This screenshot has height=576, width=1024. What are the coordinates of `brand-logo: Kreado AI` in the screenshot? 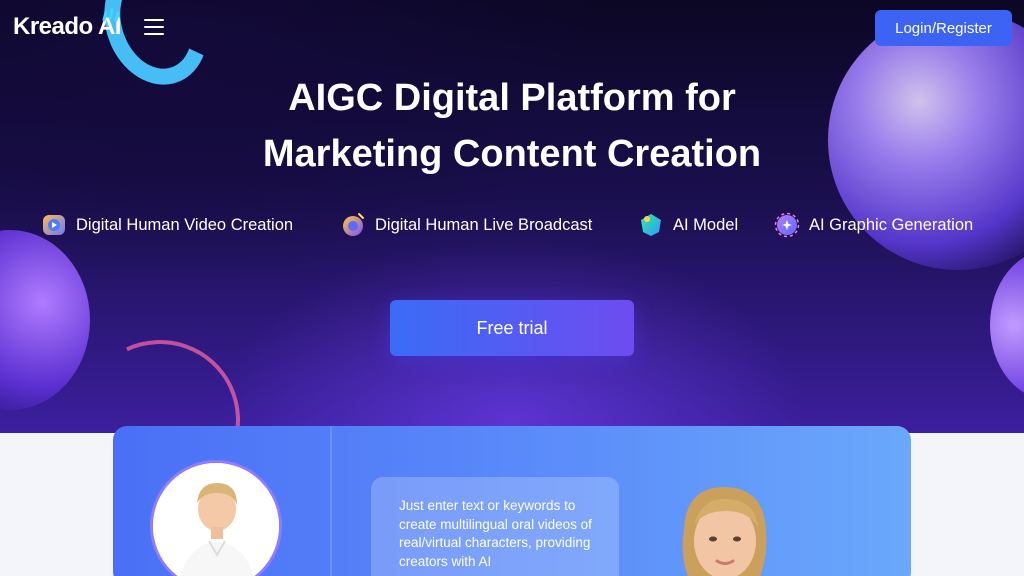 It's located at (67, 25).